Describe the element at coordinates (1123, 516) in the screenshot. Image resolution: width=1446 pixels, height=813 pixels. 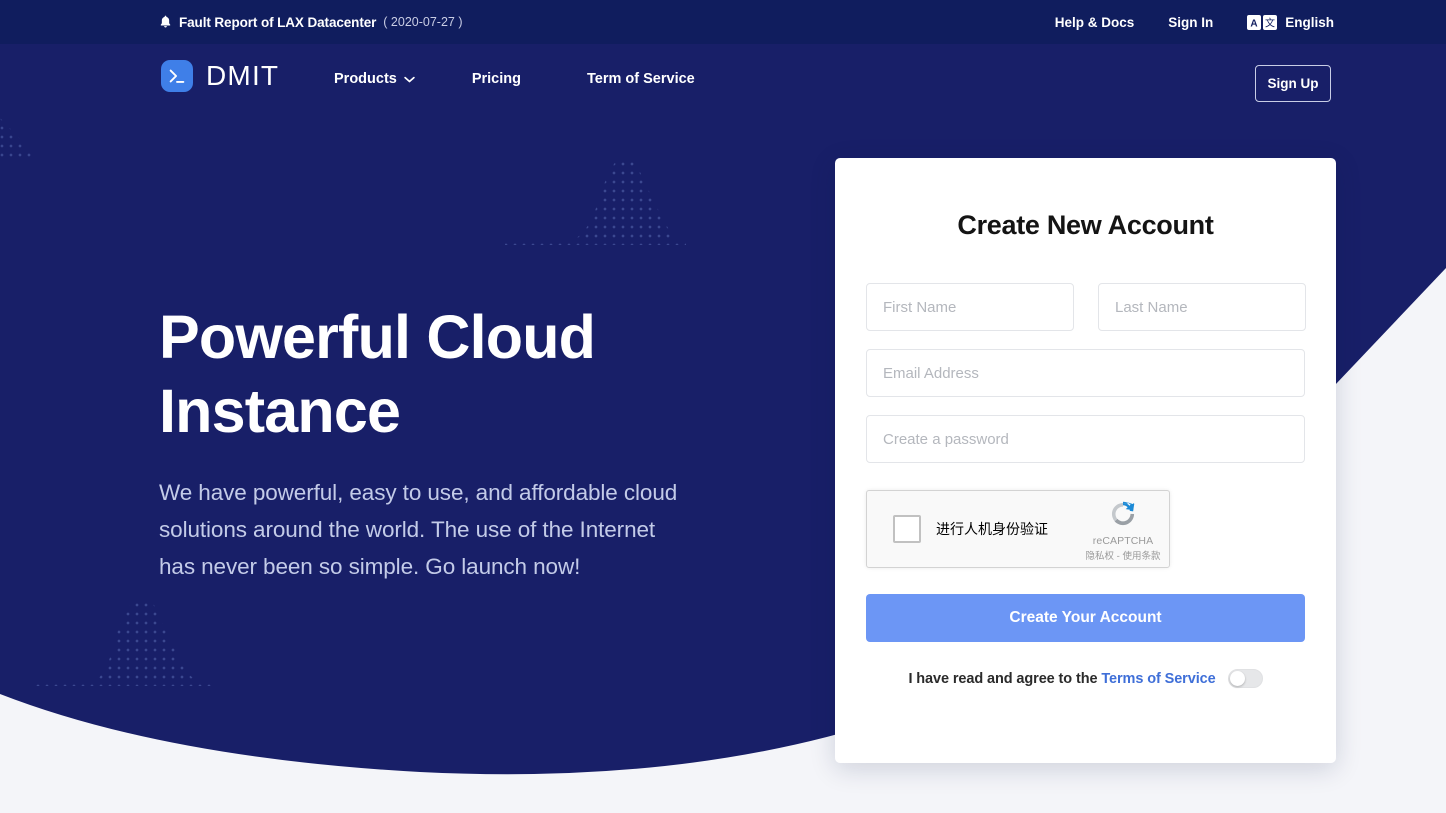
I see `recaptcha-logo-icon` at that location.